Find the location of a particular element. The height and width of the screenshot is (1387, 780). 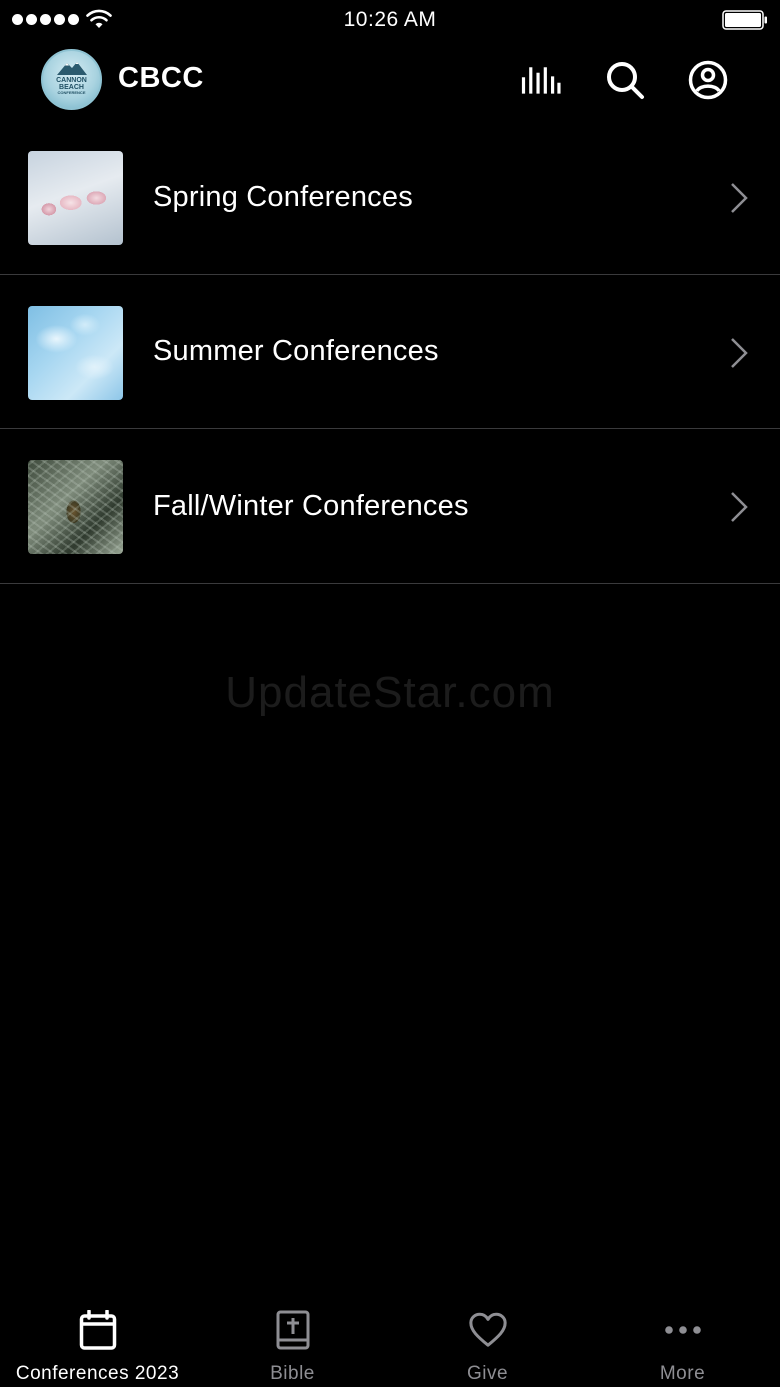

calendar-icon is located at coordinates (98, 1330).